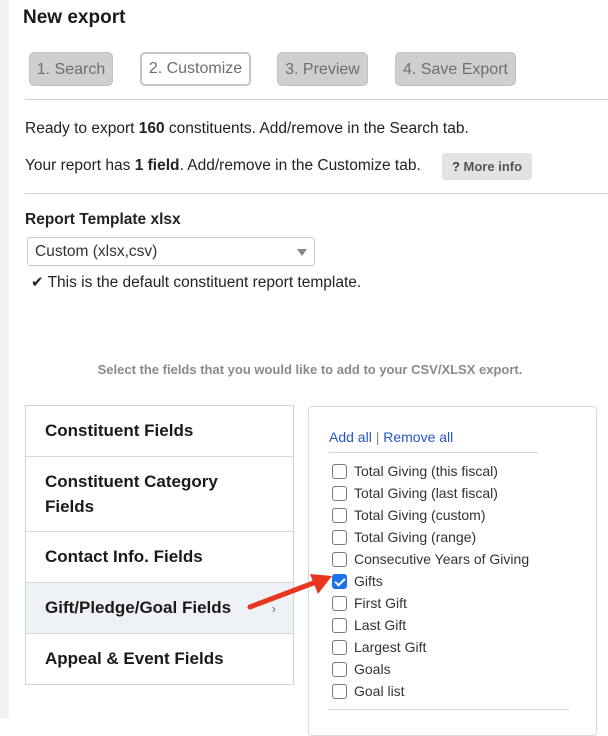 Image resolution: width=608 pixels, height=736 pixels. I want to click on field-option: First Gift, so click(369, 603).